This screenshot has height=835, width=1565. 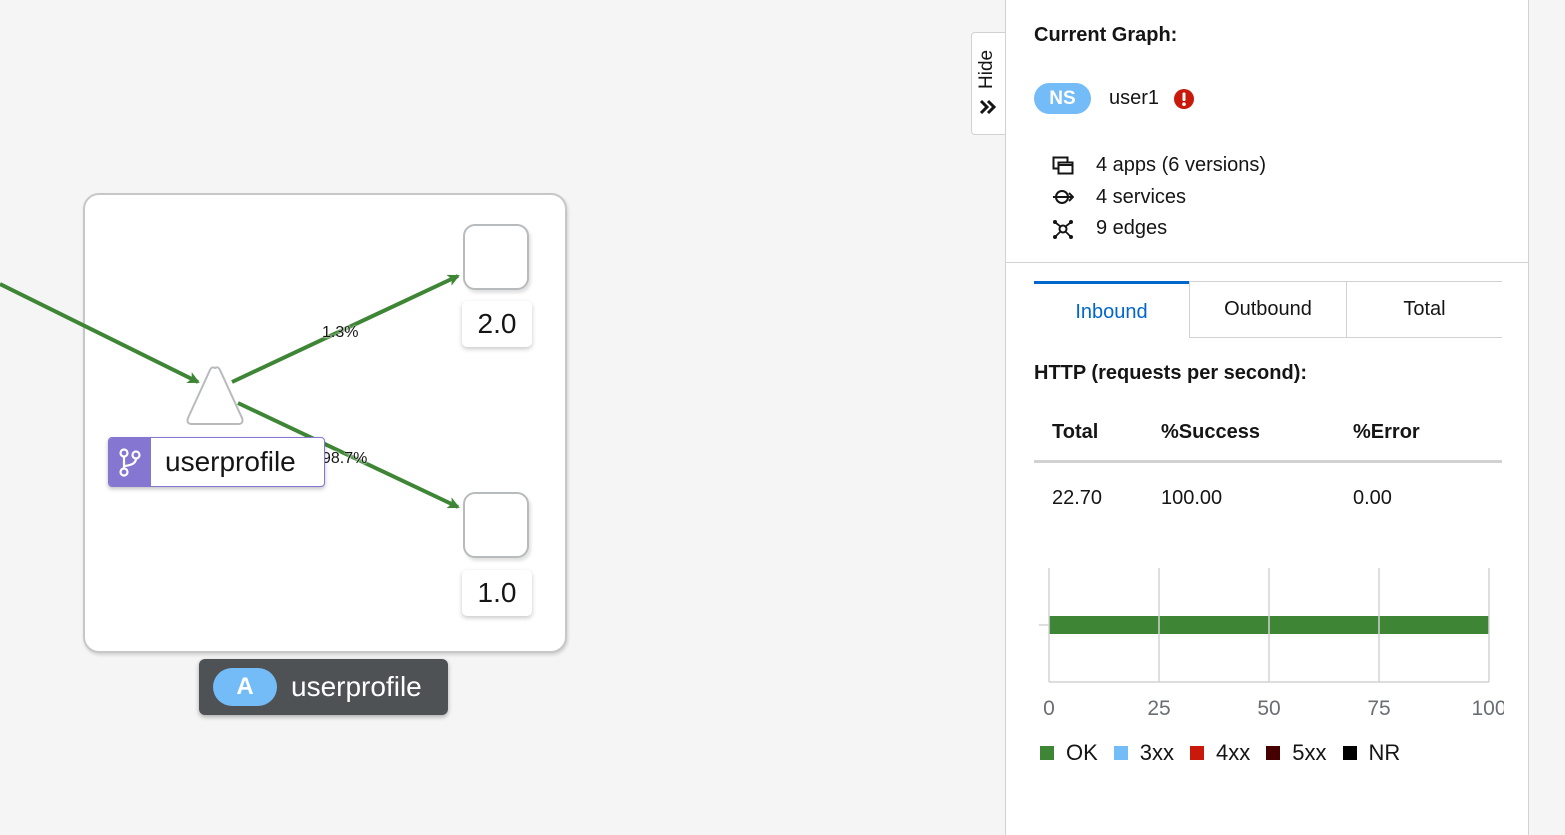 I want to click on stat-apps: 4 apps (6 versions), so click(x=1159, y=166).